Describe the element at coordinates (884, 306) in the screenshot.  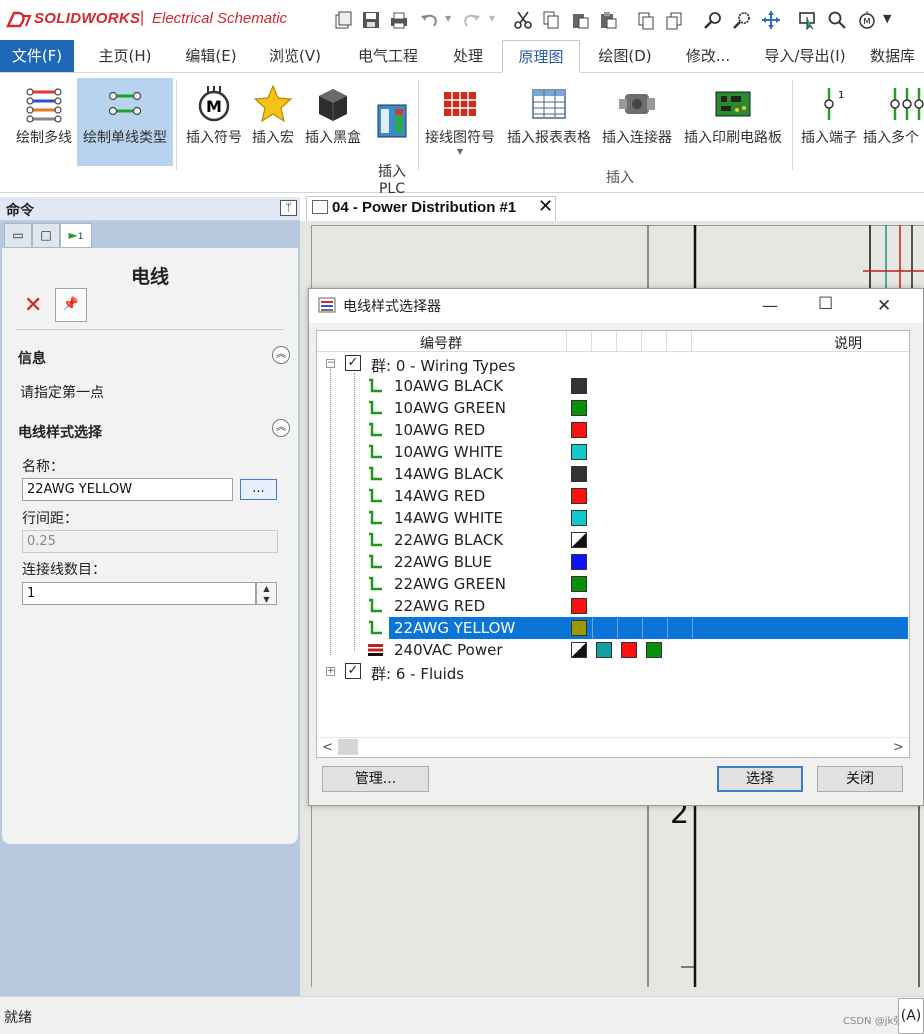
I see `close-dialog-icon: ✕` at that location.